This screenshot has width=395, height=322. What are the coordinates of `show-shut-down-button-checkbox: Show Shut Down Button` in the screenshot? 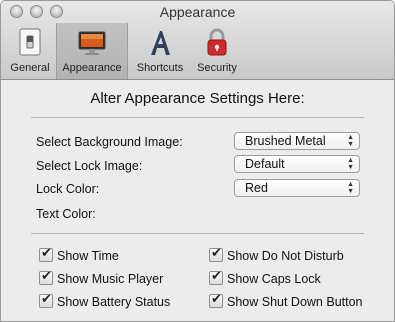 It's located at (286, 300).